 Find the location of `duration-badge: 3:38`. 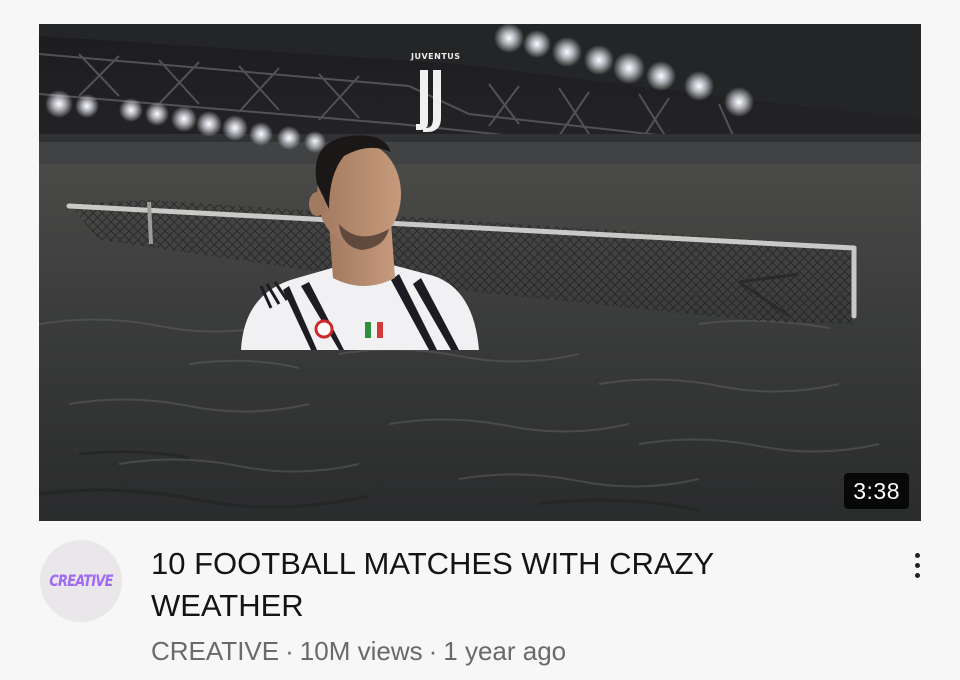

duration-badge: 3:38 is located at coordinates (876, 491).